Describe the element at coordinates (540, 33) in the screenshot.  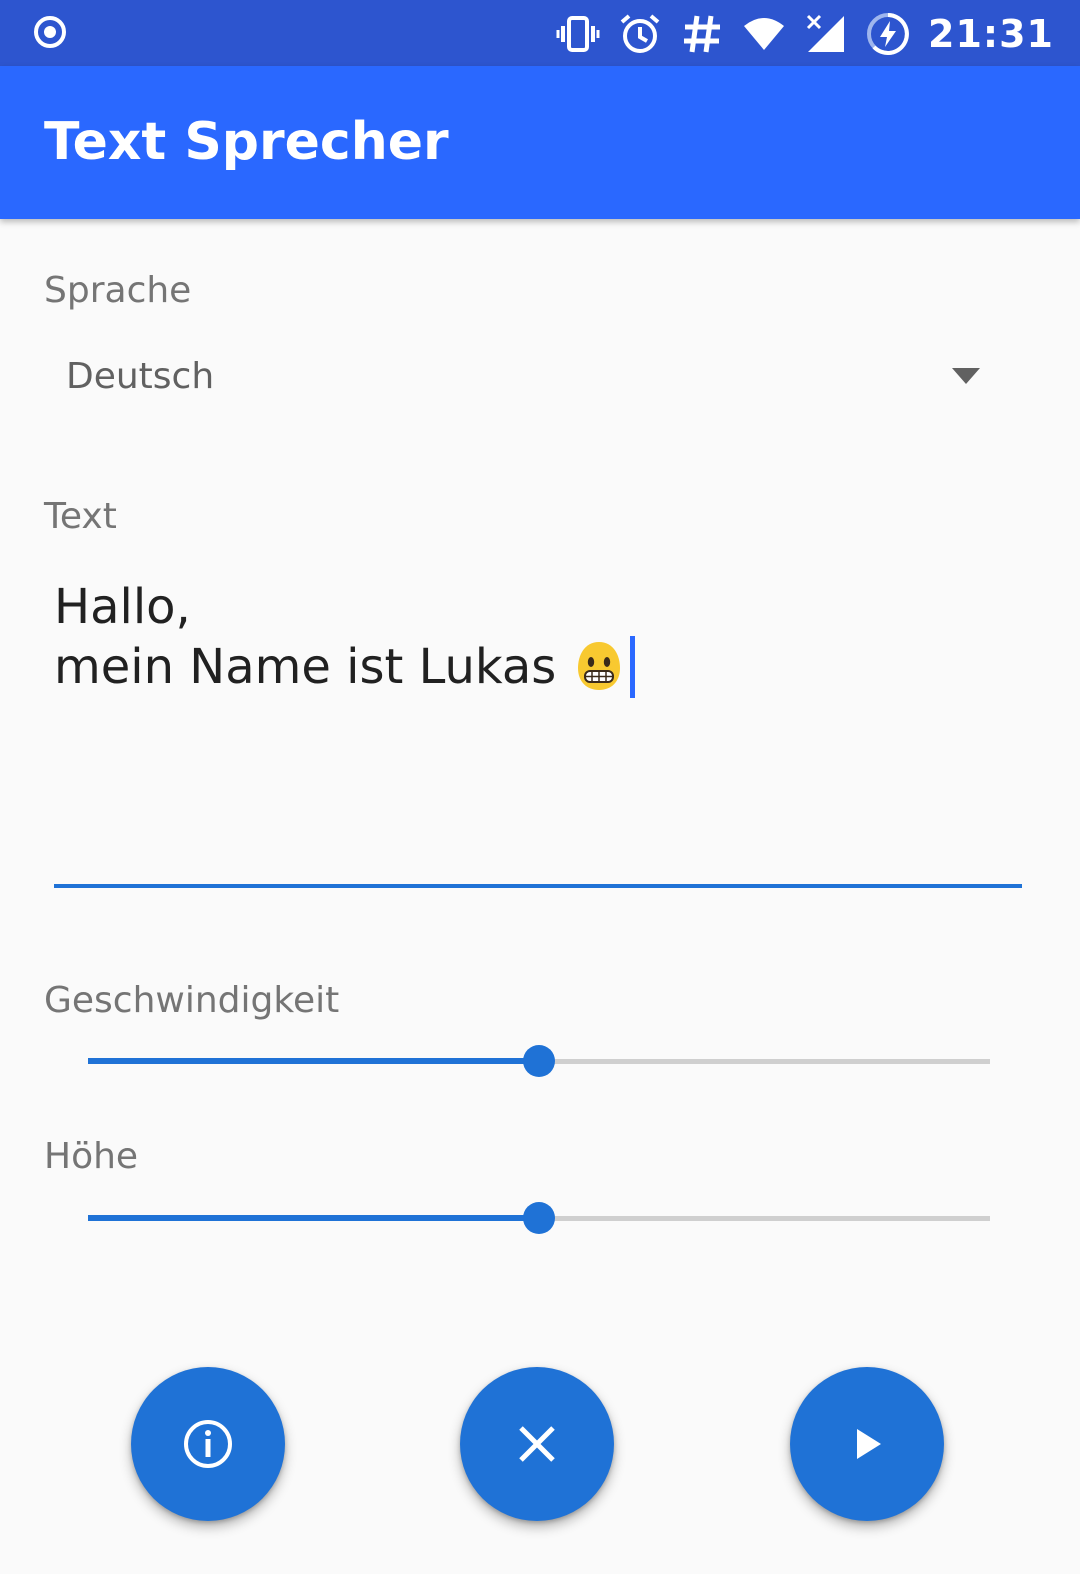
I see `status-bar: 21:31` at that location.